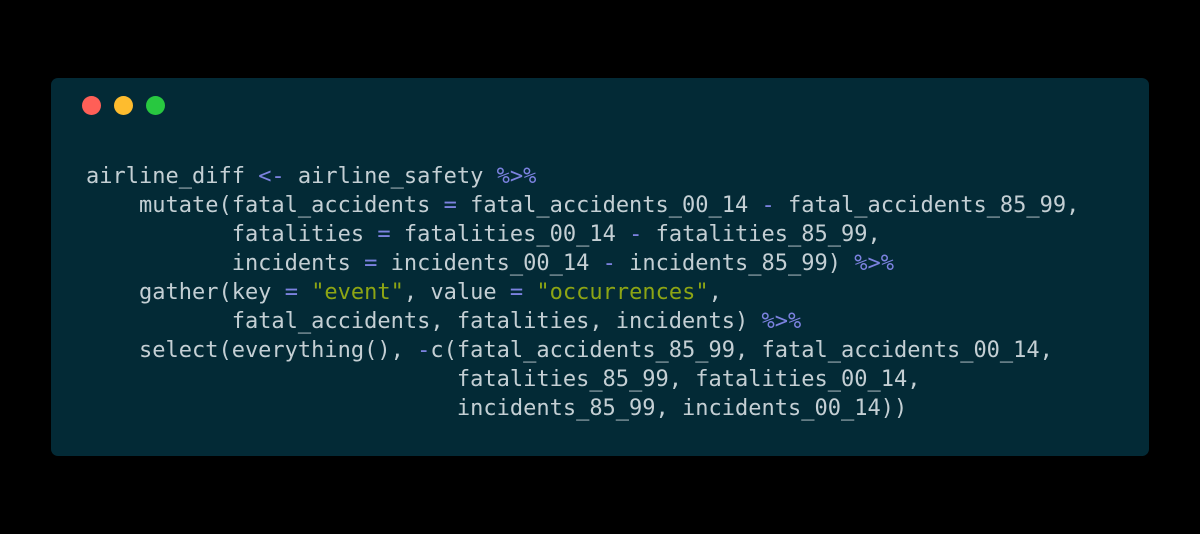  I want to click on code-text: incidents, so click(225, 263).